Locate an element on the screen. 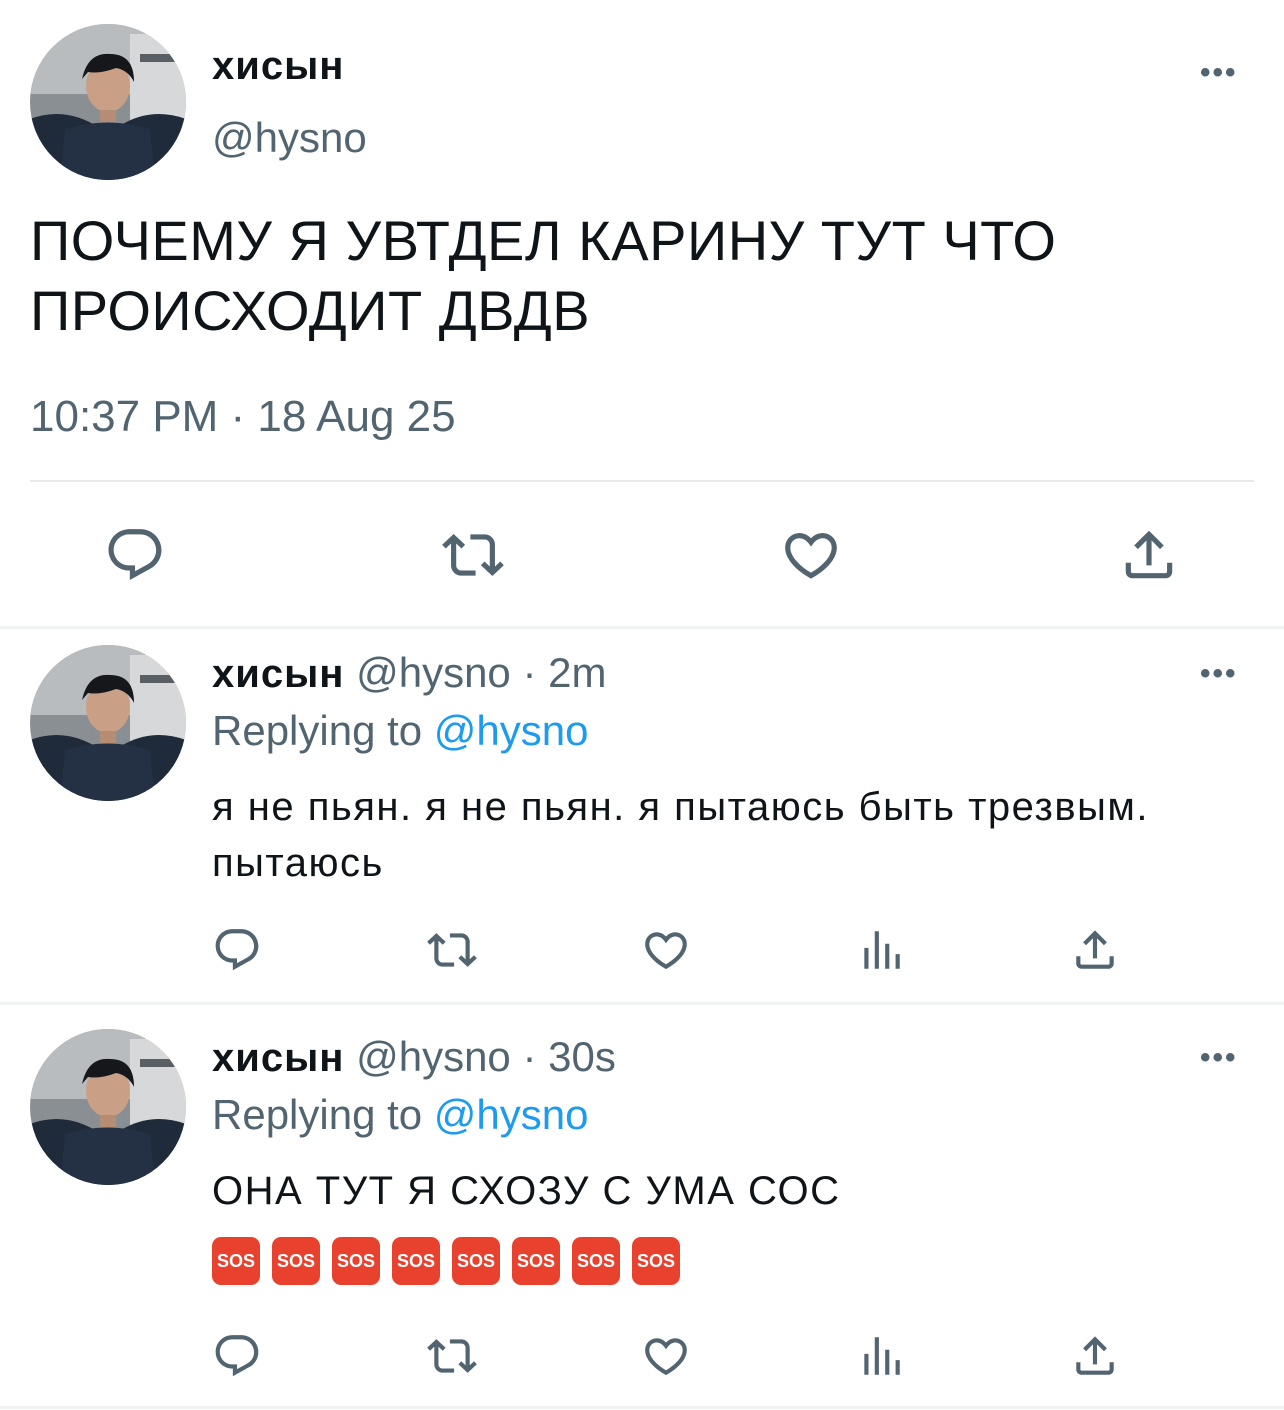 This screenshot has height=1410, width=1284. handle-time: @hysno · 30s is located at coordinates (480, 1056).